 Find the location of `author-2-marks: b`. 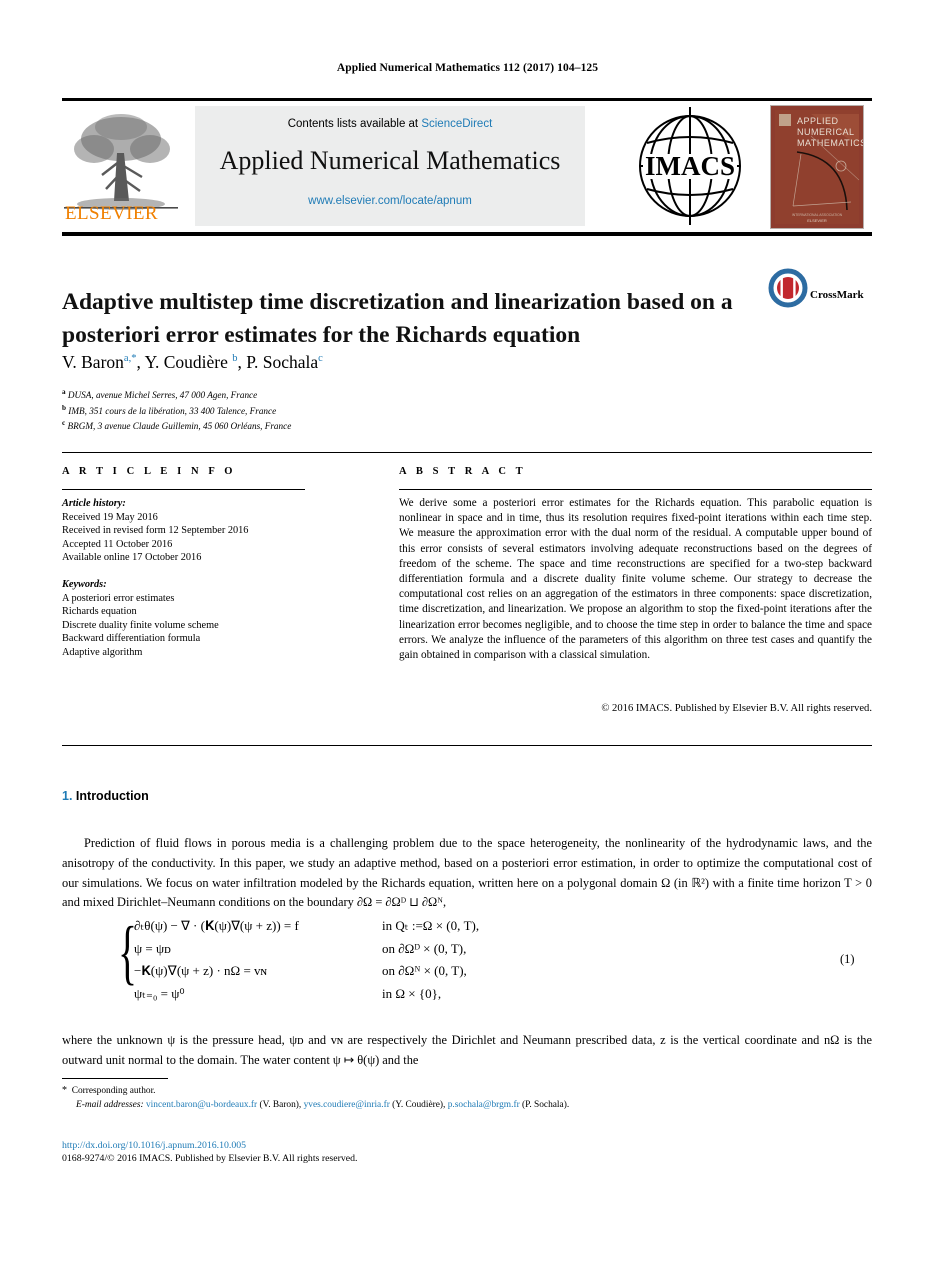

author-2-marks: b is located at coordinates (235, 359).